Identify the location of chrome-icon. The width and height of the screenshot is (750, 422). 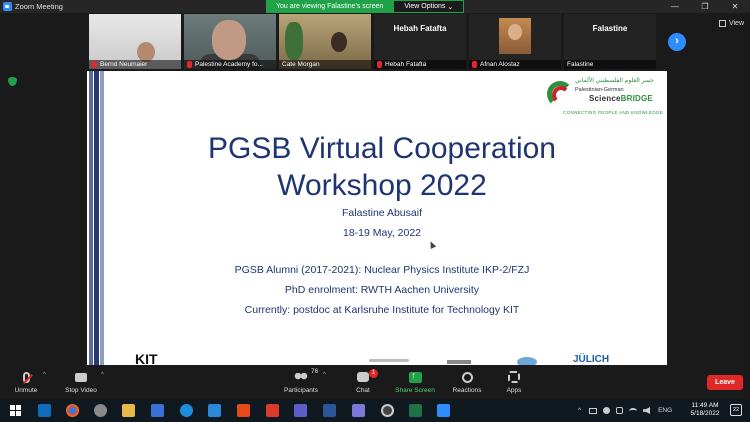
(72, 410).